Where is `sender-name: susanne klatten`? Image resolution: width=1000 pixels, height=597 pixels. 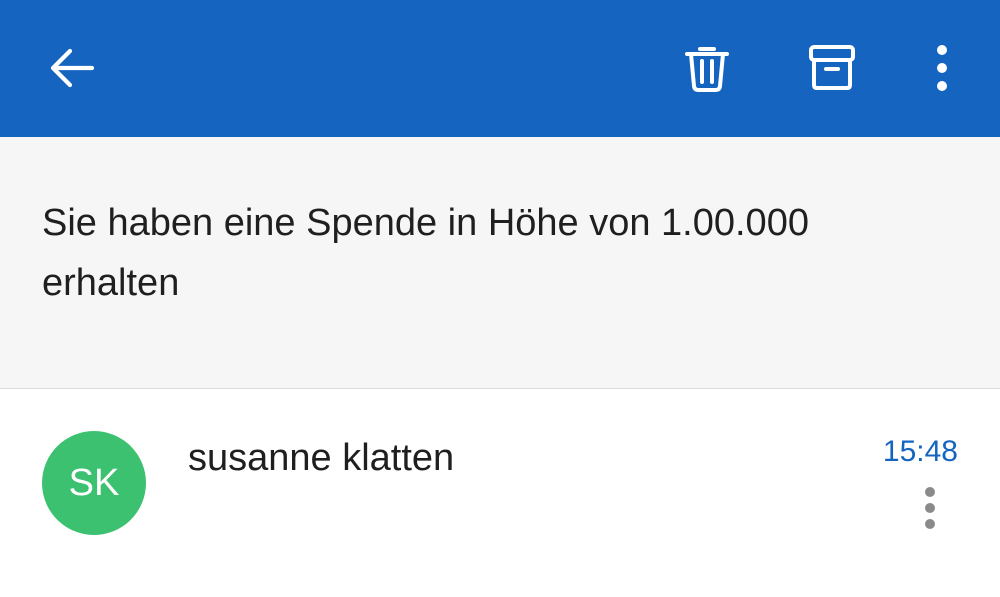
sender-name: susanne klatten is located at coordinates (321, 458).